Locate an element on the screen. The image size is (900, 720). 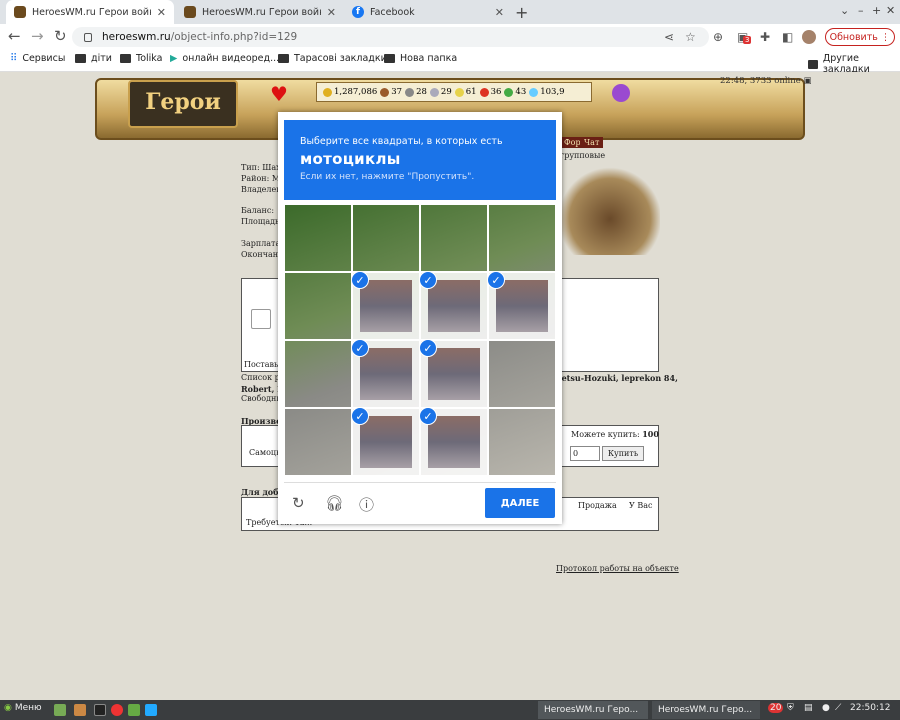
gold-resource: 1,287,086 is located at coordinates (350, 92).